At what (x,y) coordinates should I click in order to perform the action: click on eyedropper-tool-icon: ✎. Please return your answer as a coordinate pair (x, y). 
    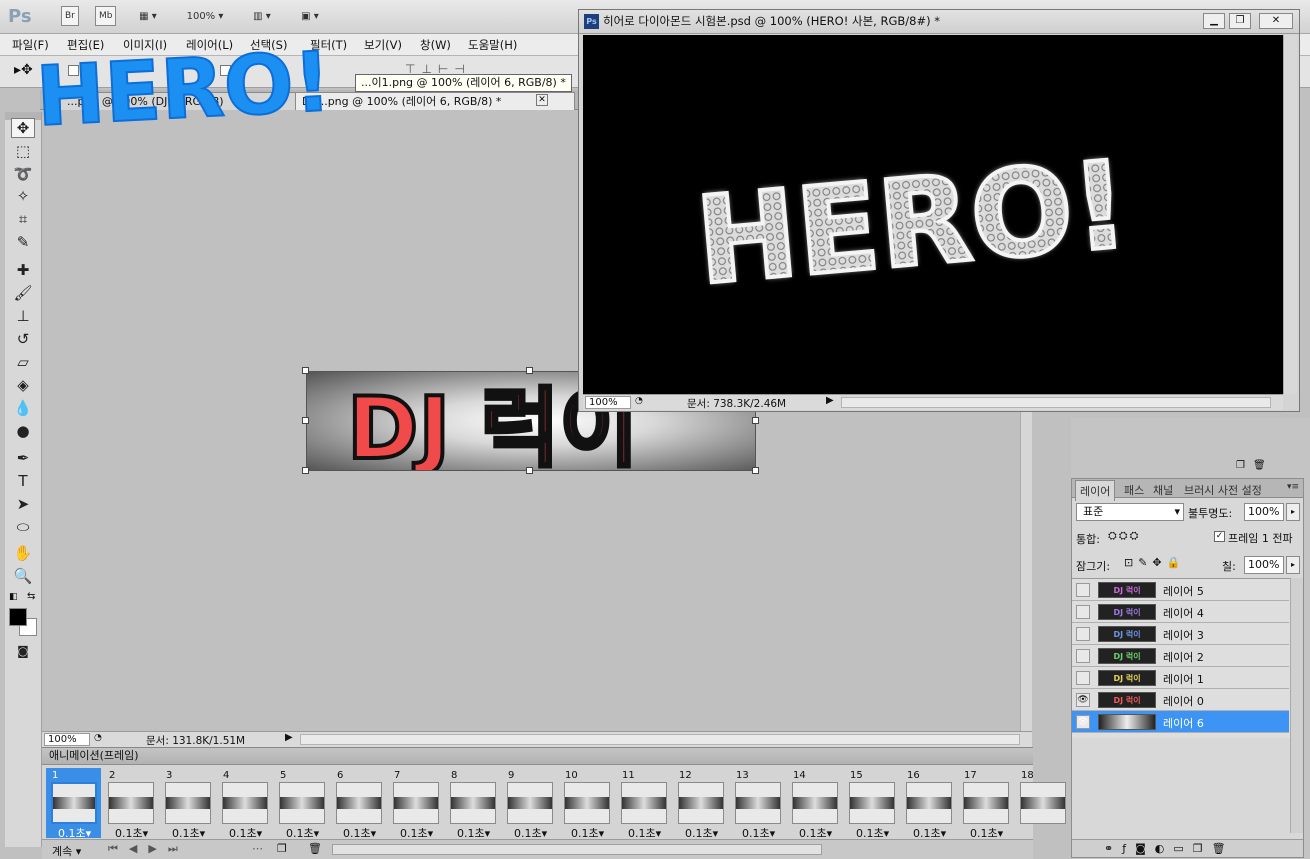
    Looking at the image, I should click on (23, 242).